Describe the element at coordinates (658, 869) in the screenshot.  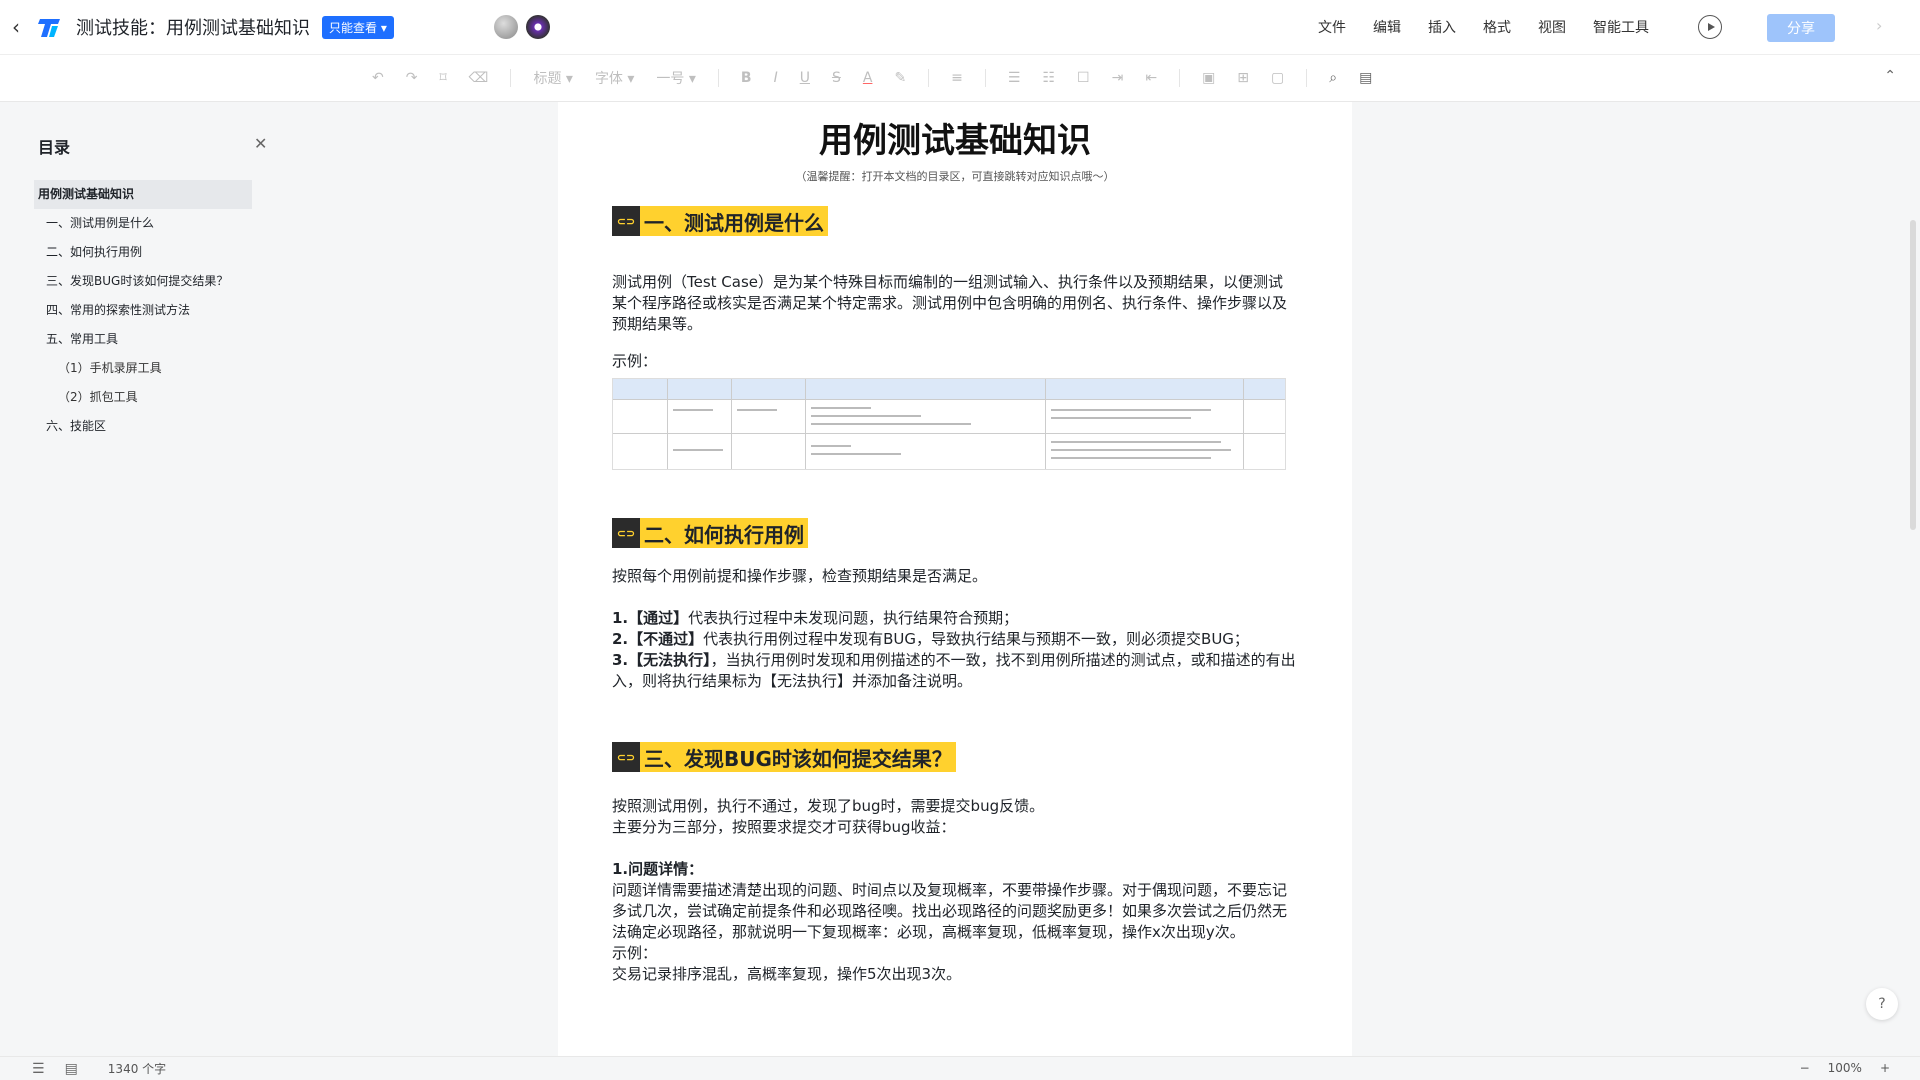
I see `sub-heading: 1.问题详情：` at that location.